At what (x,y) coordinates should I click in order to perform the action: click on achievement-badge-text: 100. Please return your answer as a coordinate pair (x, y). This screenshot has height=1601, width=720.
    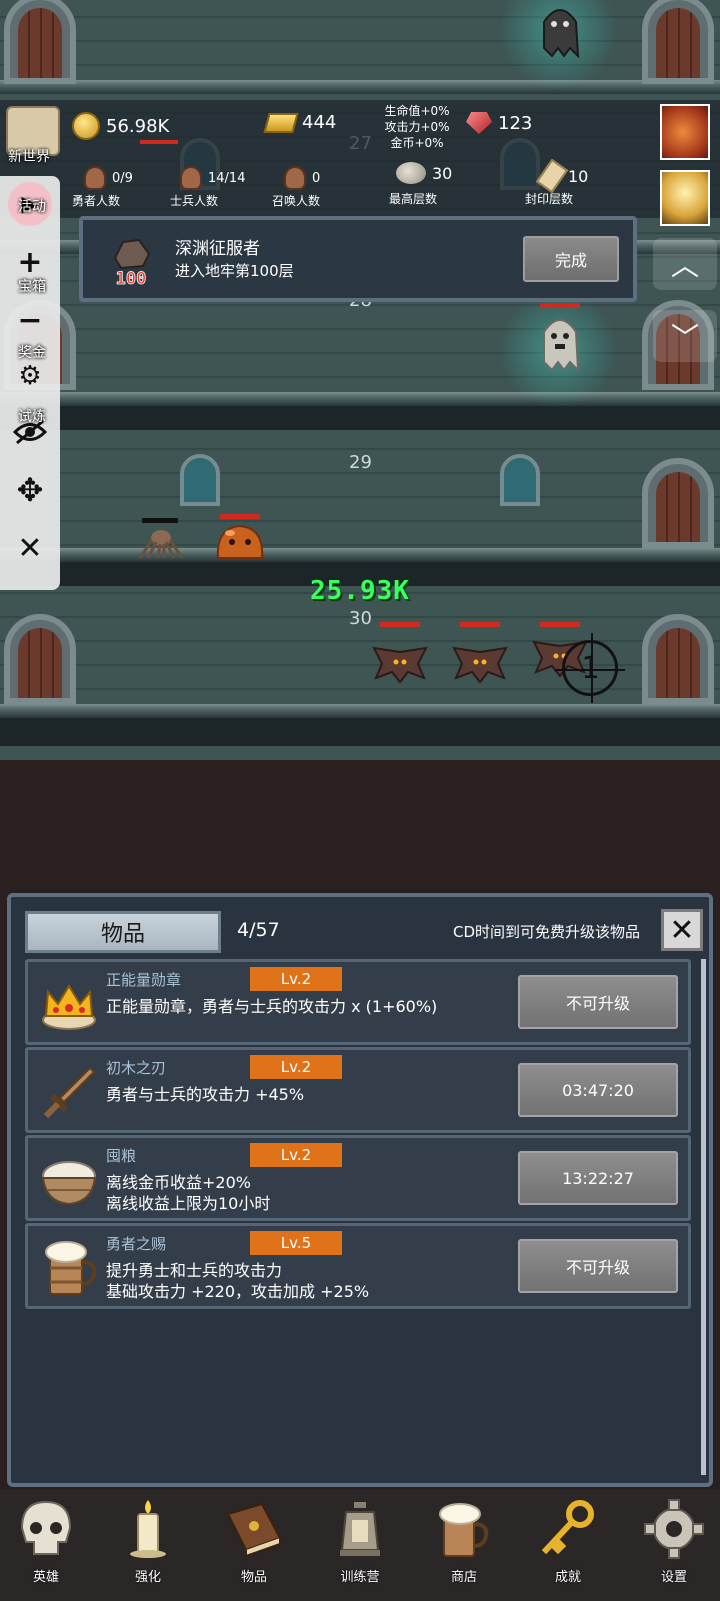
    Looking at the image, I should click on (131, 278).